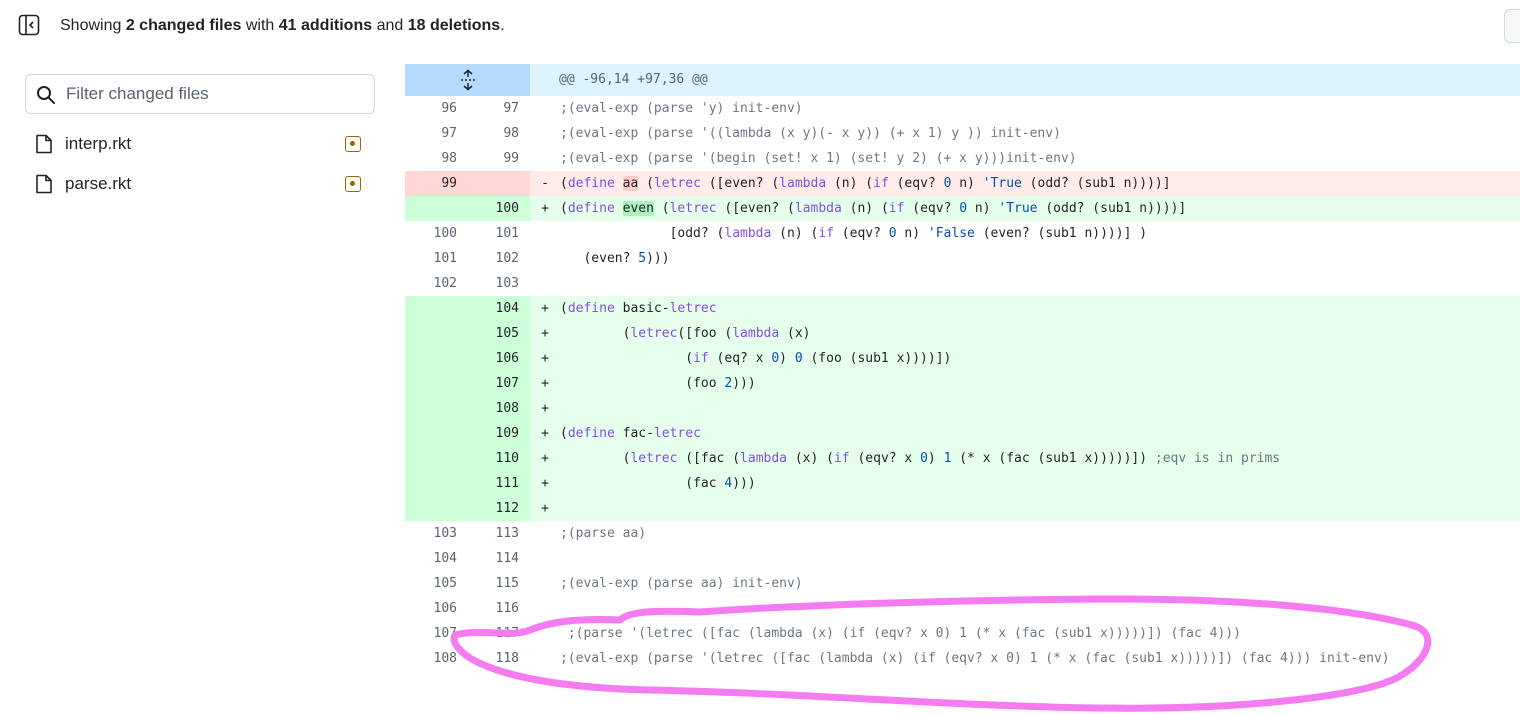 The image size is (1520, 715). Describe the element at coordinates (615, 258) in the screenshot. I see `code-text: (even? 5)))` at that location.